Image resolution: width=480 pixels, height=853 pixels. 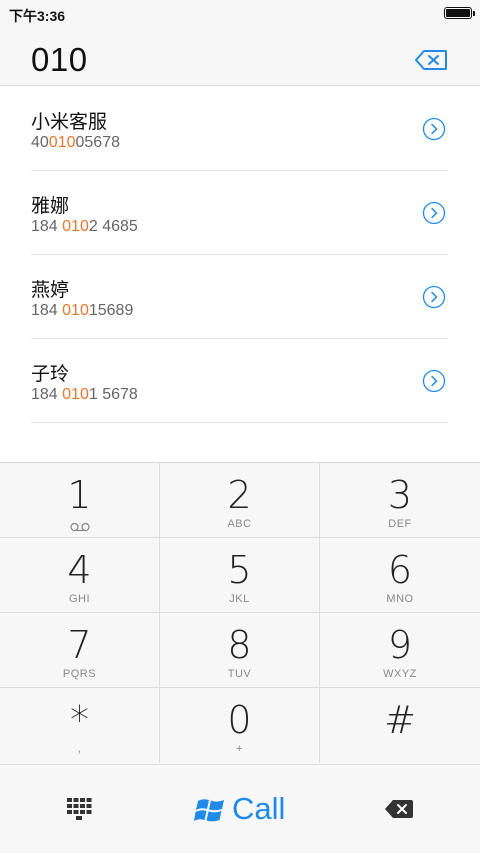 I want to click on contact-number: 4001005678, so click(x=75, y=142).